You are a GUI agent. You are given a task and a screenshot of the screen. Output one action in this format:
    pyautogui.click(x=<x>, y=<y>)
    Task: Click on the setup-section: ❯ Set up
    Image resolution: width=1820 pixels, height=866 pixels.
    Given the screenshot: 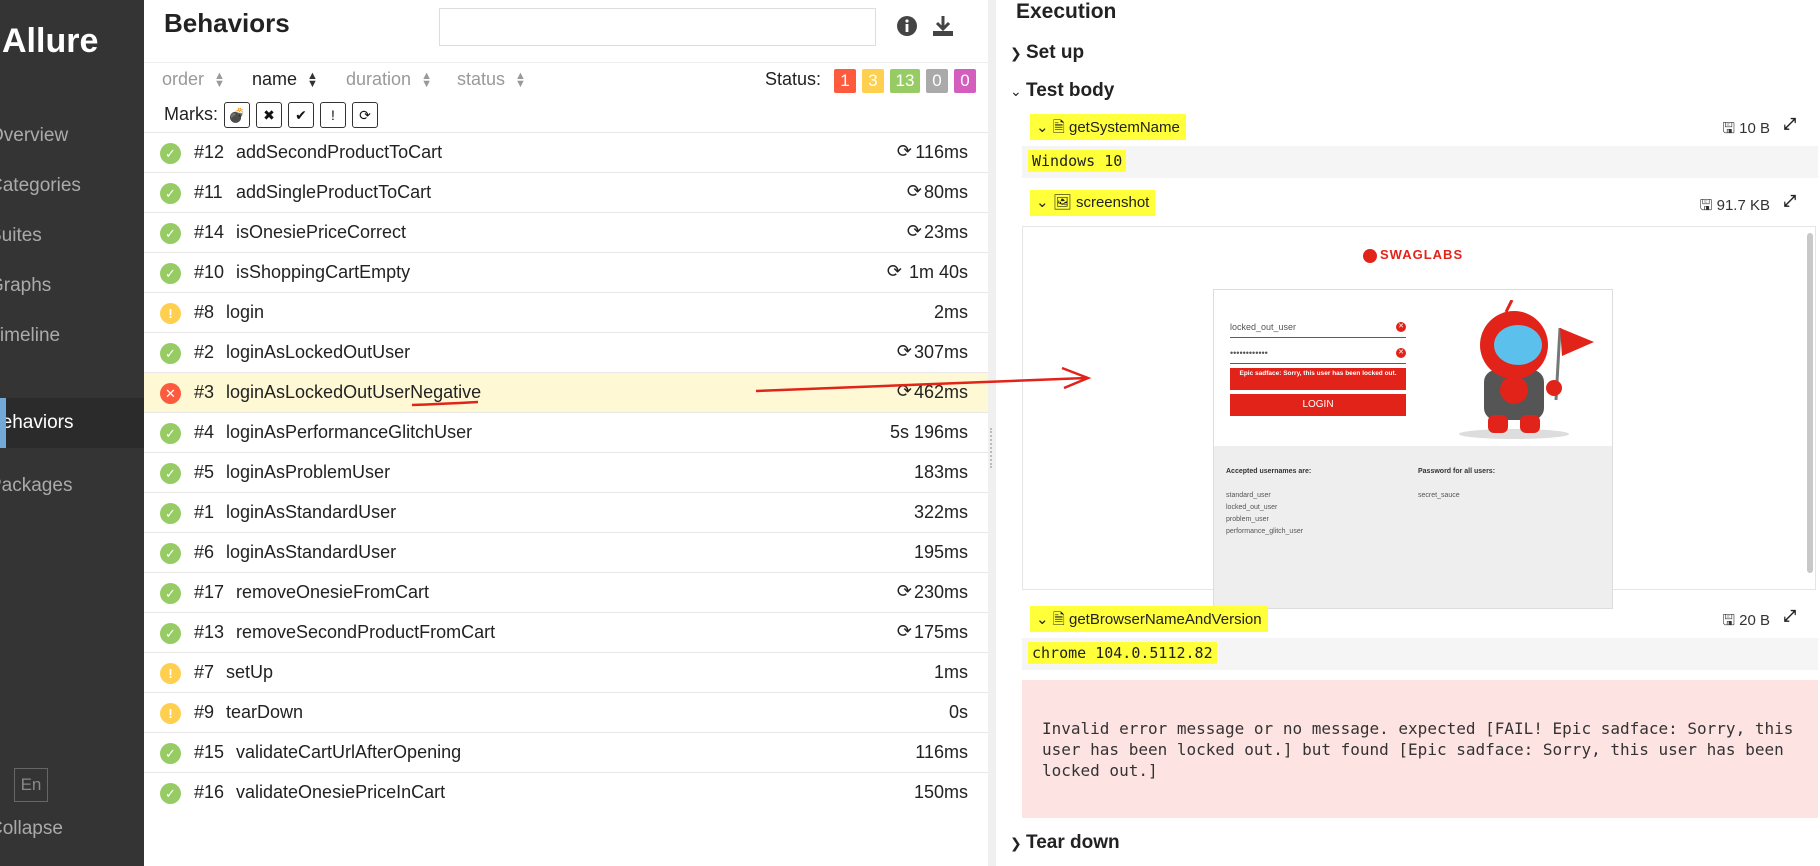 What is the action you would take?
    pyautogui.click(x=1047, y=53)
    